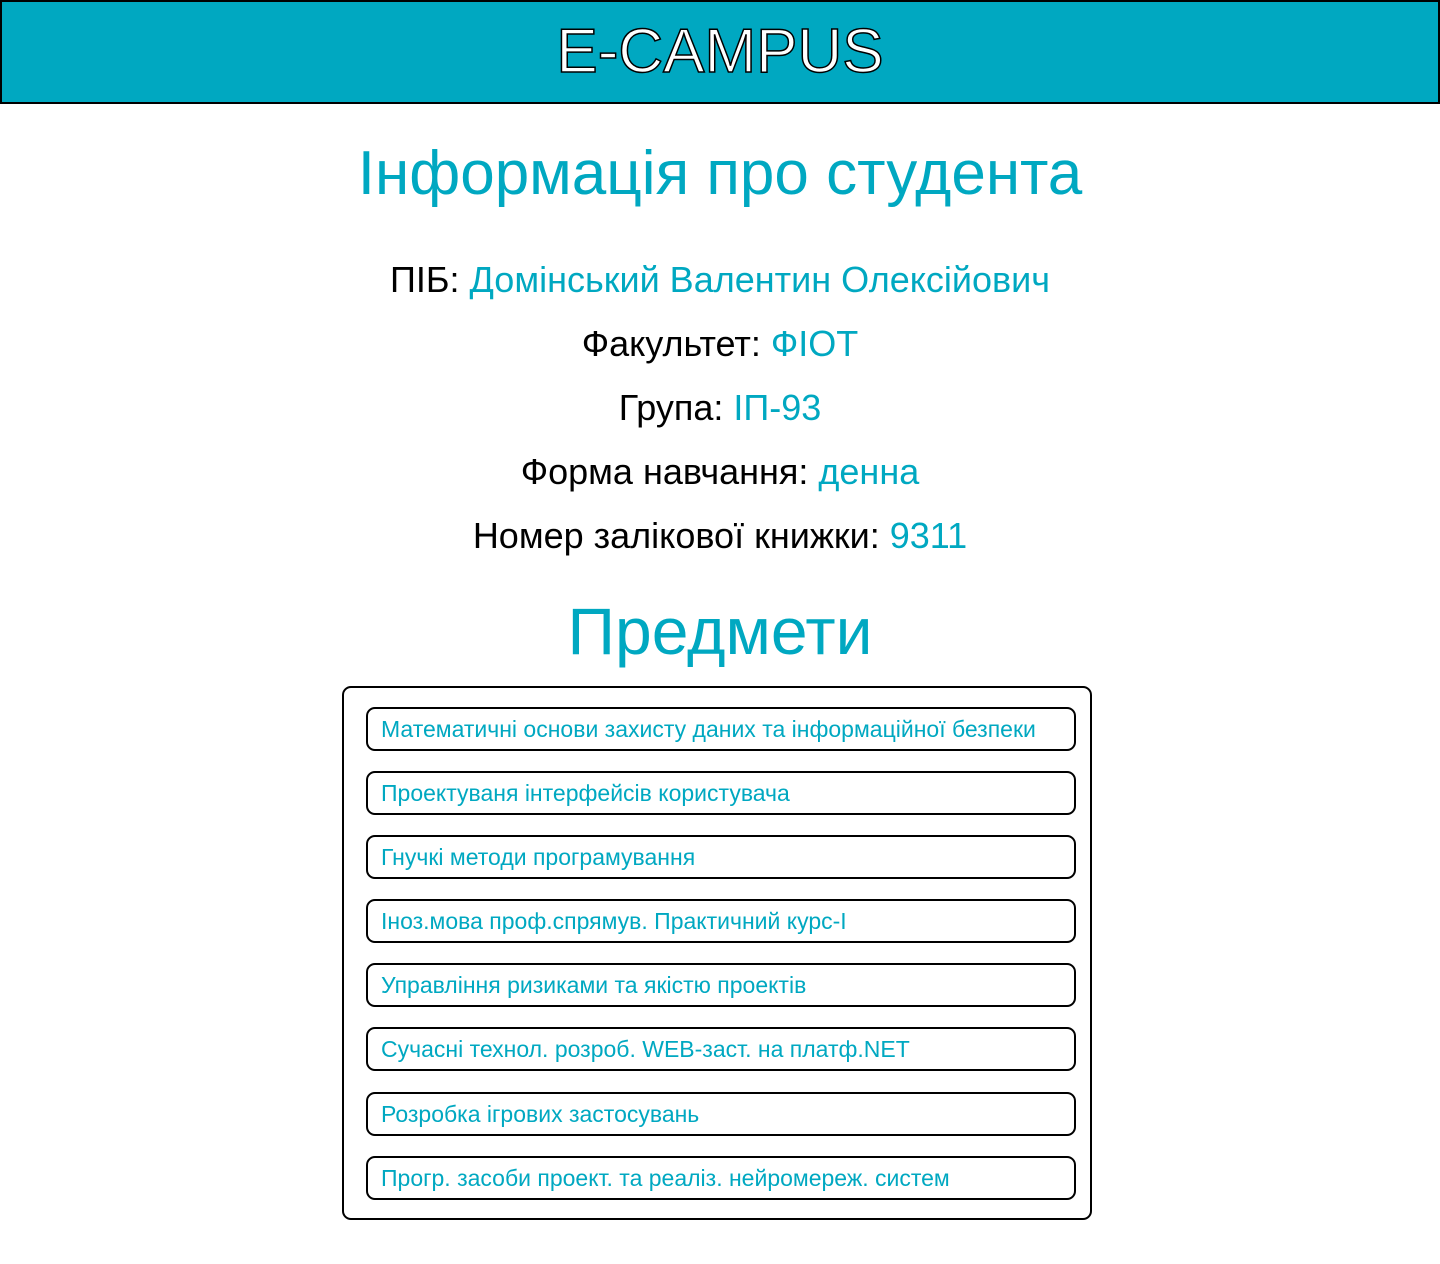 The image size is (1440, 1264). Describe the element at coordinates (869, 471) in the screenshot. I see `info-value-study-form: денна` at that location.